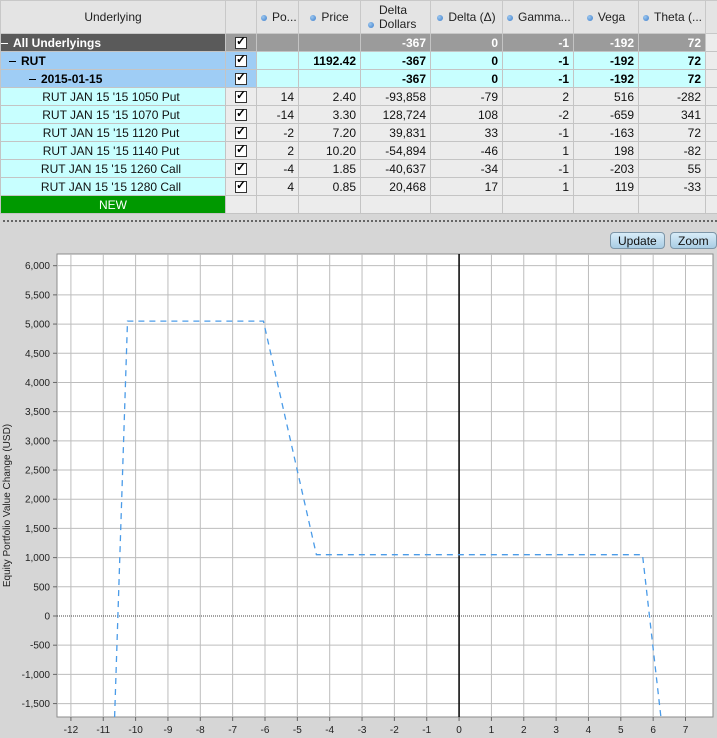  Describe the element at coordinates (395, 96) in the screenshot. I see `delta-dollars-cell: -93,858` at that location.